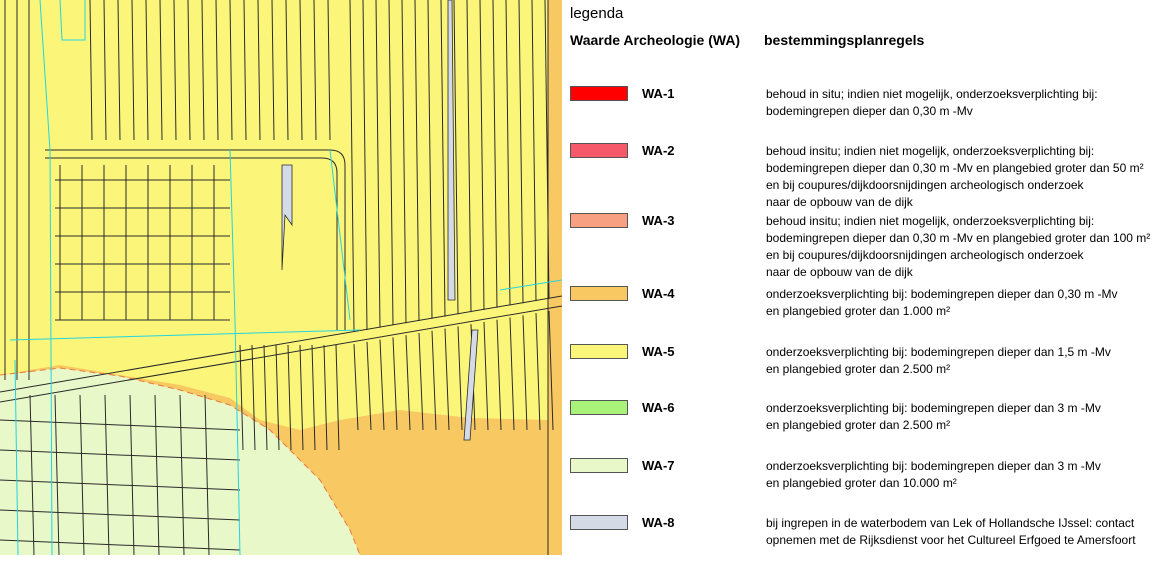 The image size is (1158, 575). What do you see at coordinates (658, 522) in the screenshot?
I see `legend-code: WA-8` at bounding box center [658, 522].